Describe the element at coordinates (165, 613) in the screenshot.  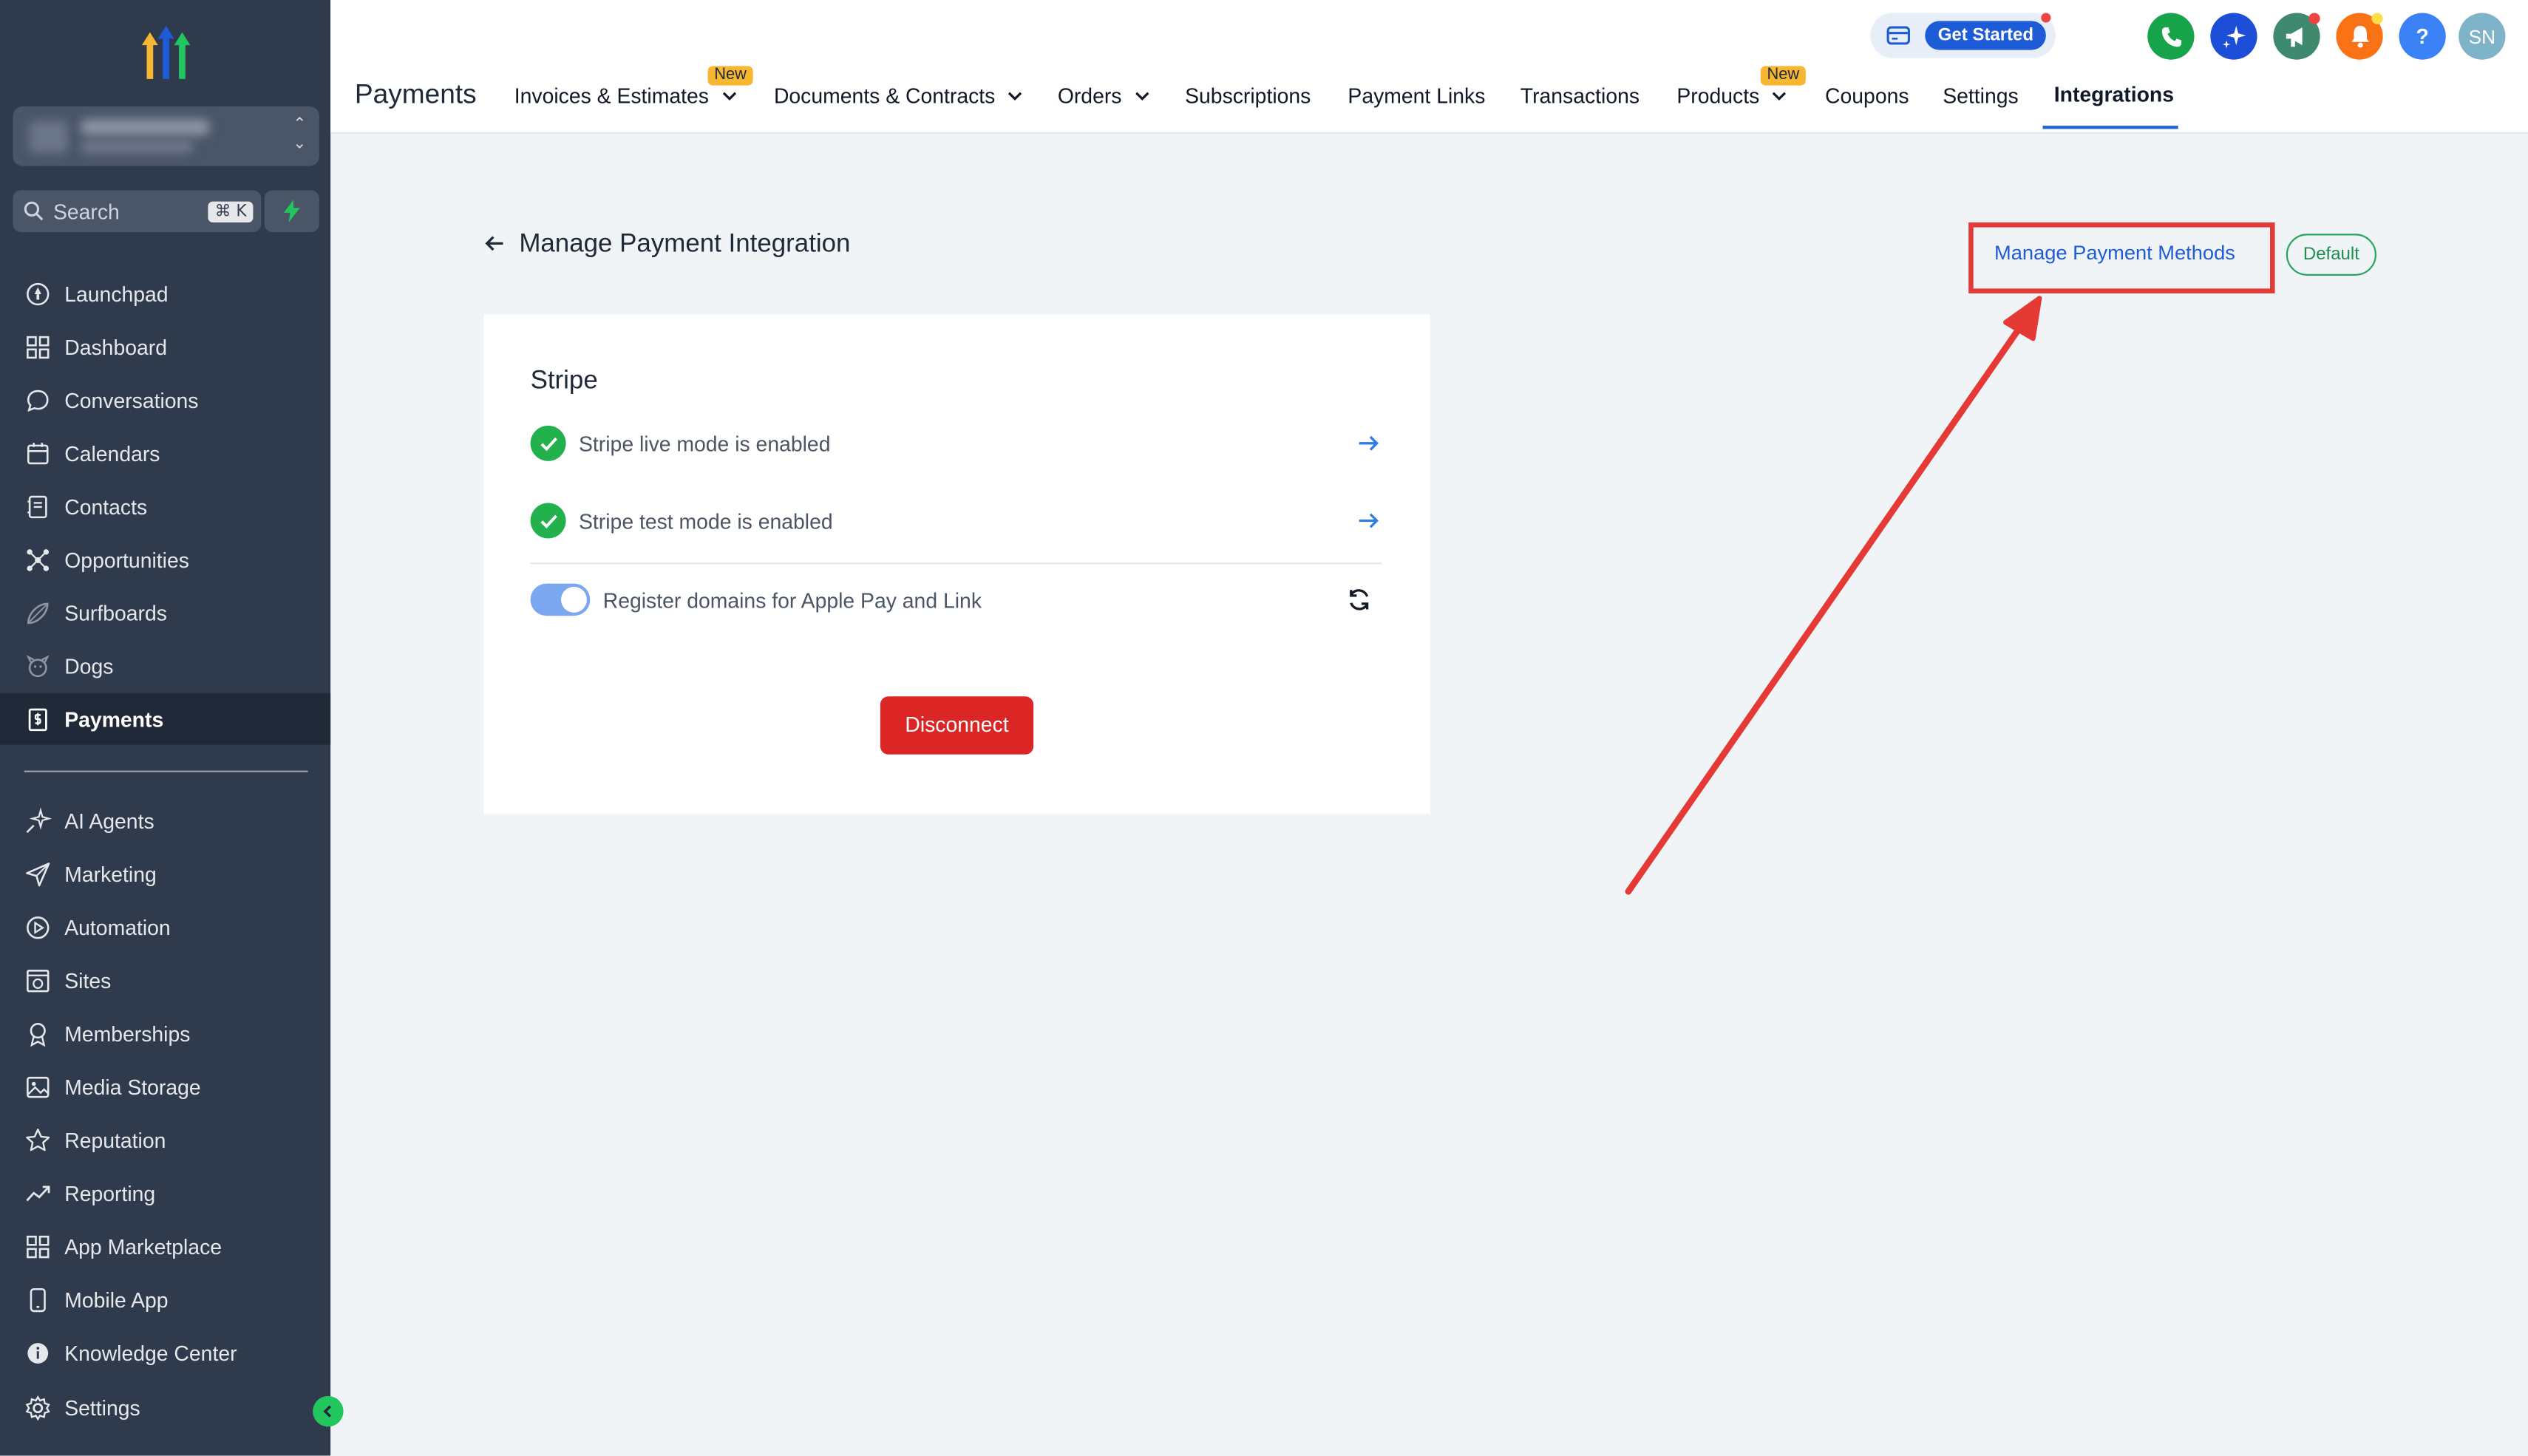
I see `sidebar-item-surfboards: Surfboards` at that location.